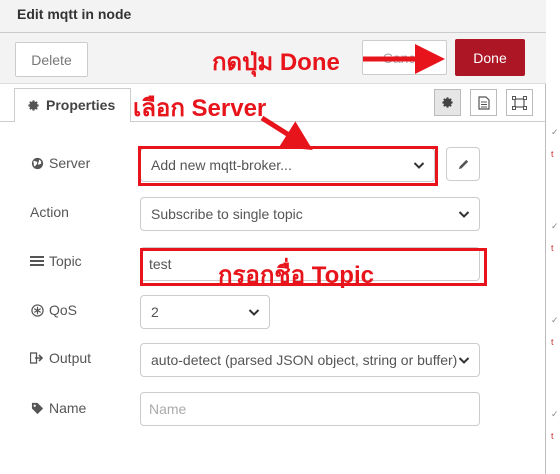 The height and width of the screenshot is (474, 560). Describe the element at coordinates (352, 97) in the screenshot. I see `annotation-arrows` at that location.